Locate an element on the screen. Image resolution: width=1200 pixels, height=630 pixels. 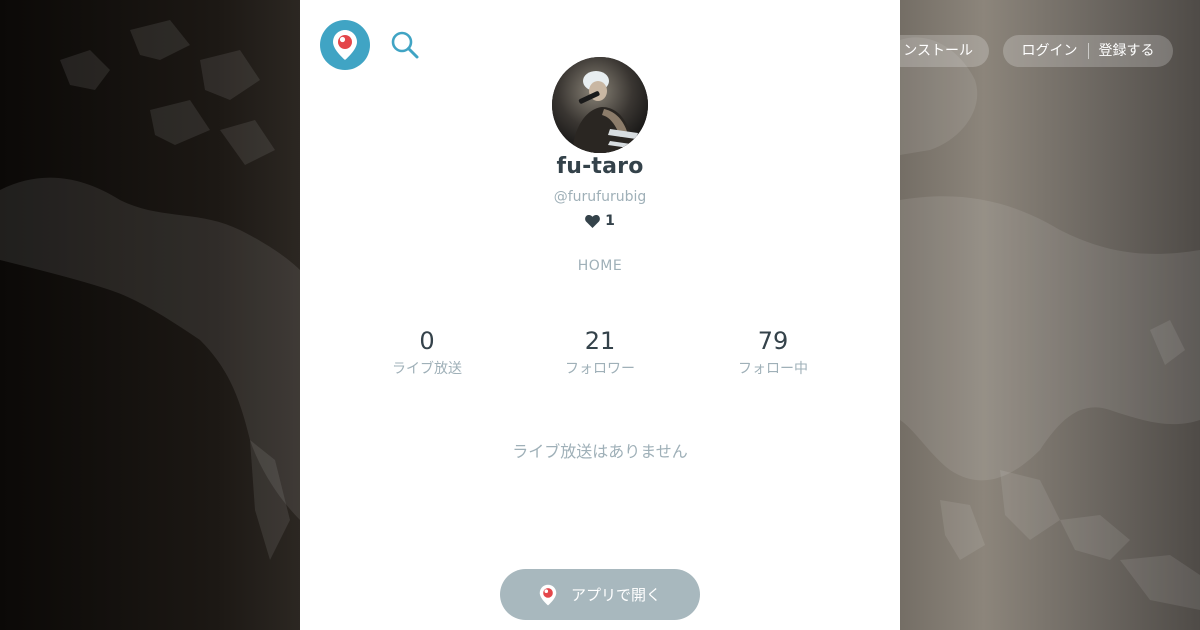
install-app-label: ンストール is located at coordinates (938, 51).